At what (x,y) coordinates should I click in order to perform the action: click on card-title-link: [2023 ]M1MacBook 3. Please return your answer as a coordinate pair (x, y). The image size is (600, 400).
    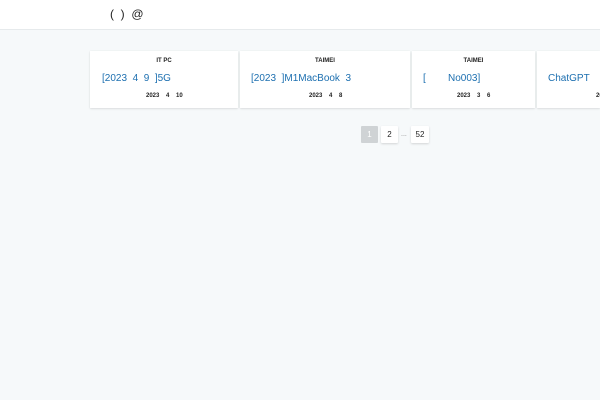
    Looking at the image, I should click on (301, 78).